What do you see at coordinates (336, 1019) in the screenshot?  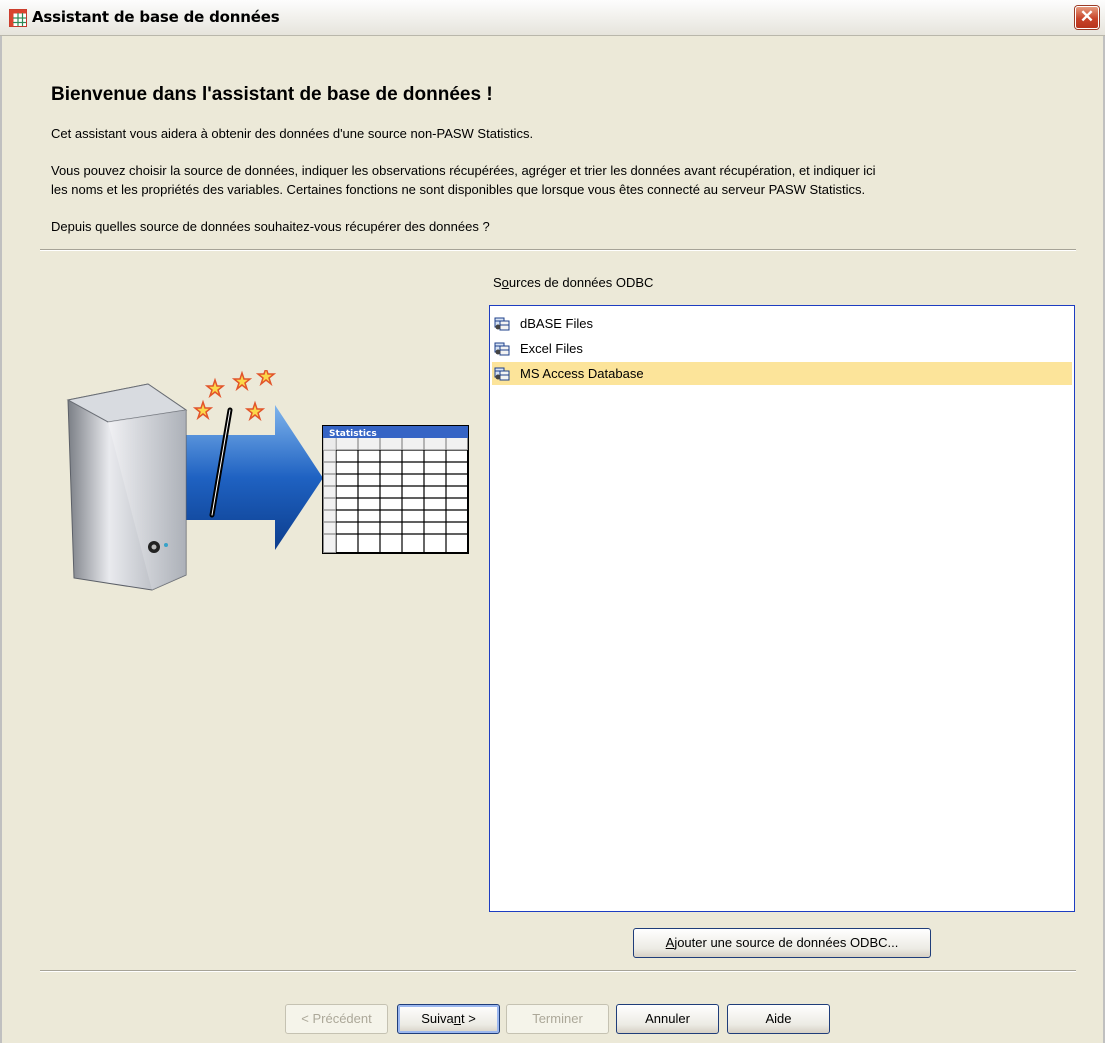 I see `previous-button: < Précédent` at bounding box center [336, 1019].